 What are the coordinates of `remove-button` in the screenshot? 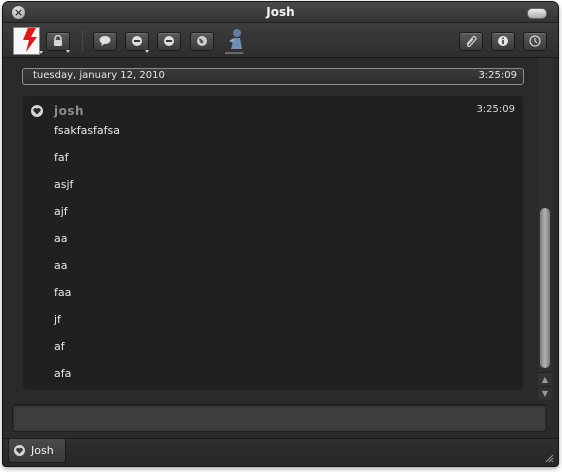 It's located at (169, 41).